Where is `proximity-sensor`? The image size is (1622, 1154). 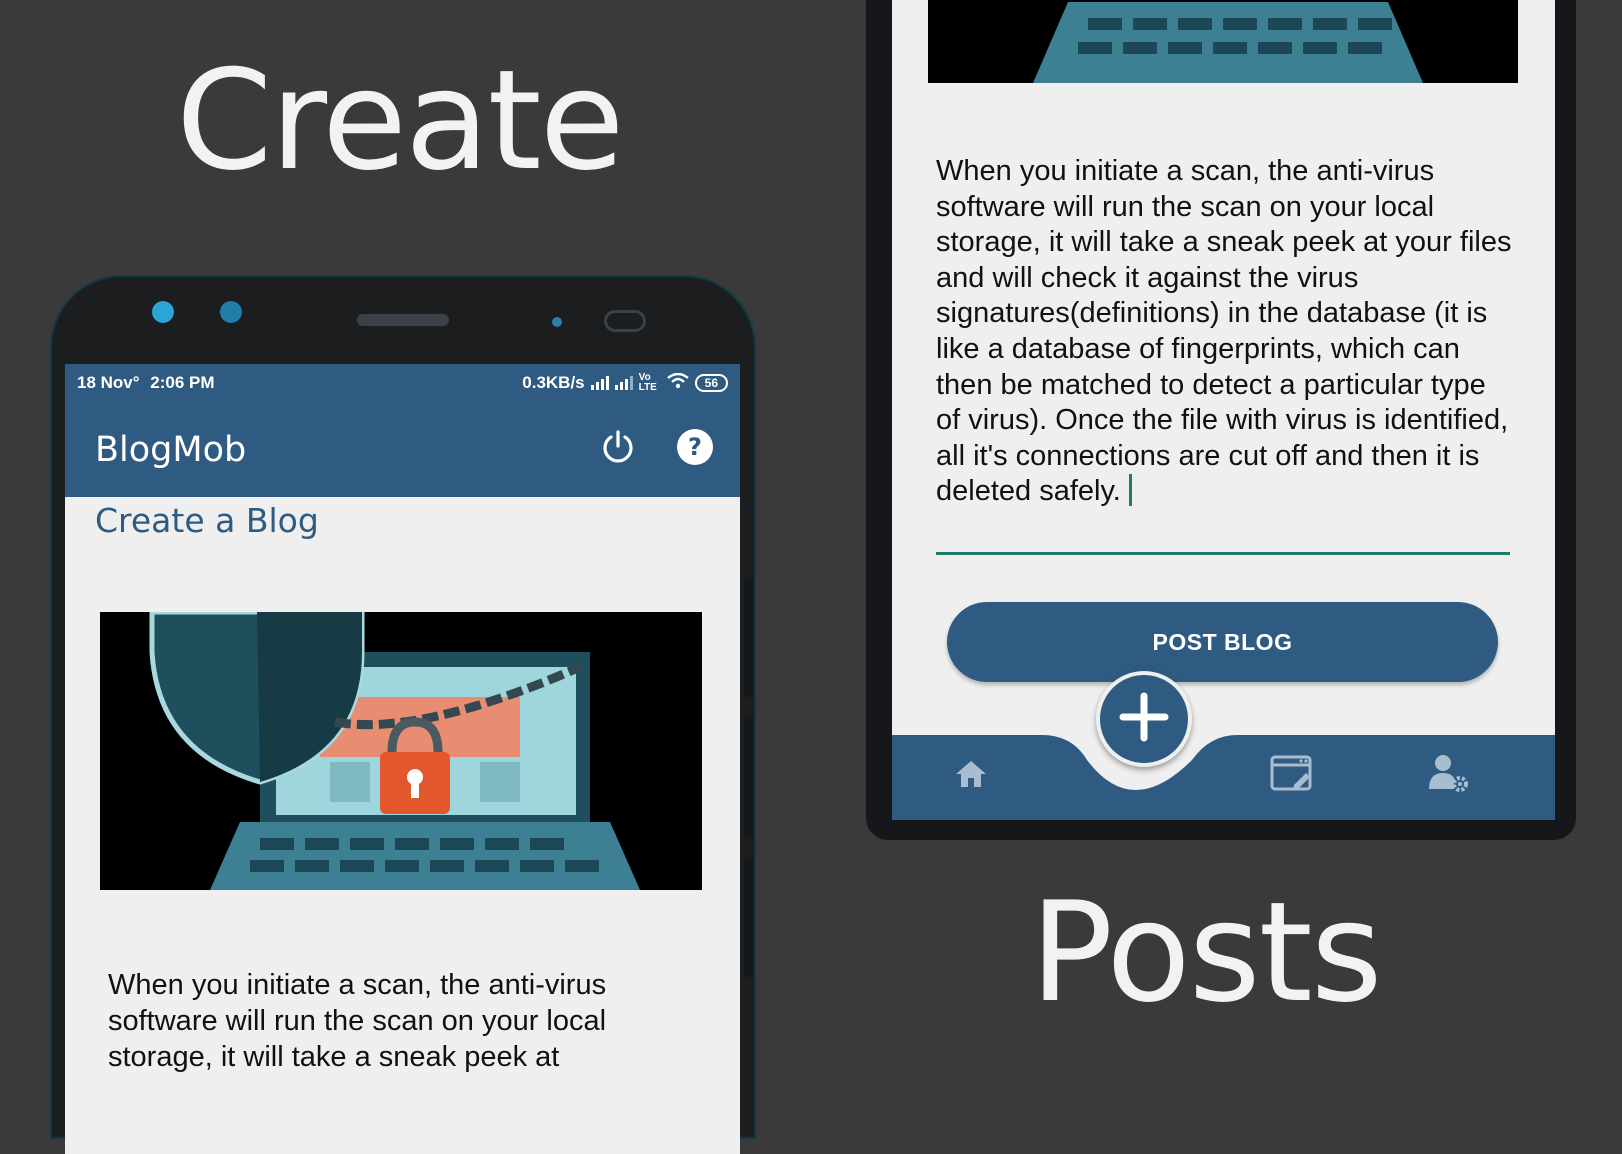
proximity-sensor is located at coordinates (557, 322).